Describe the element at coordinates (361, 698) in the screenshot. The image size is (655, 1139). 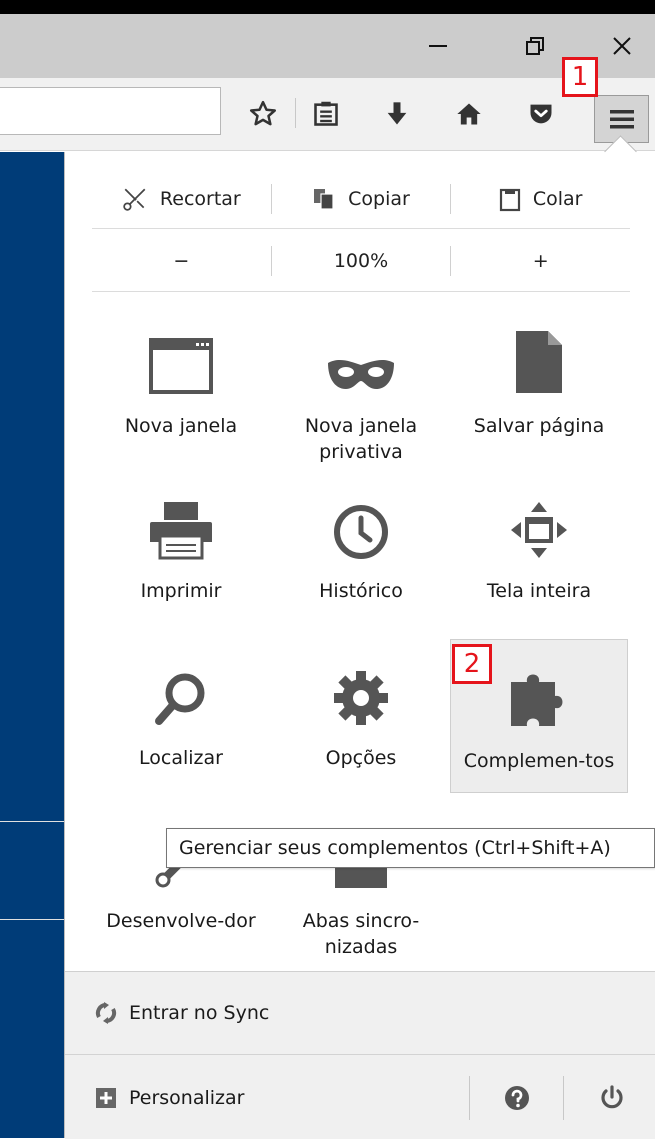
I see `gear-icon` at that location.